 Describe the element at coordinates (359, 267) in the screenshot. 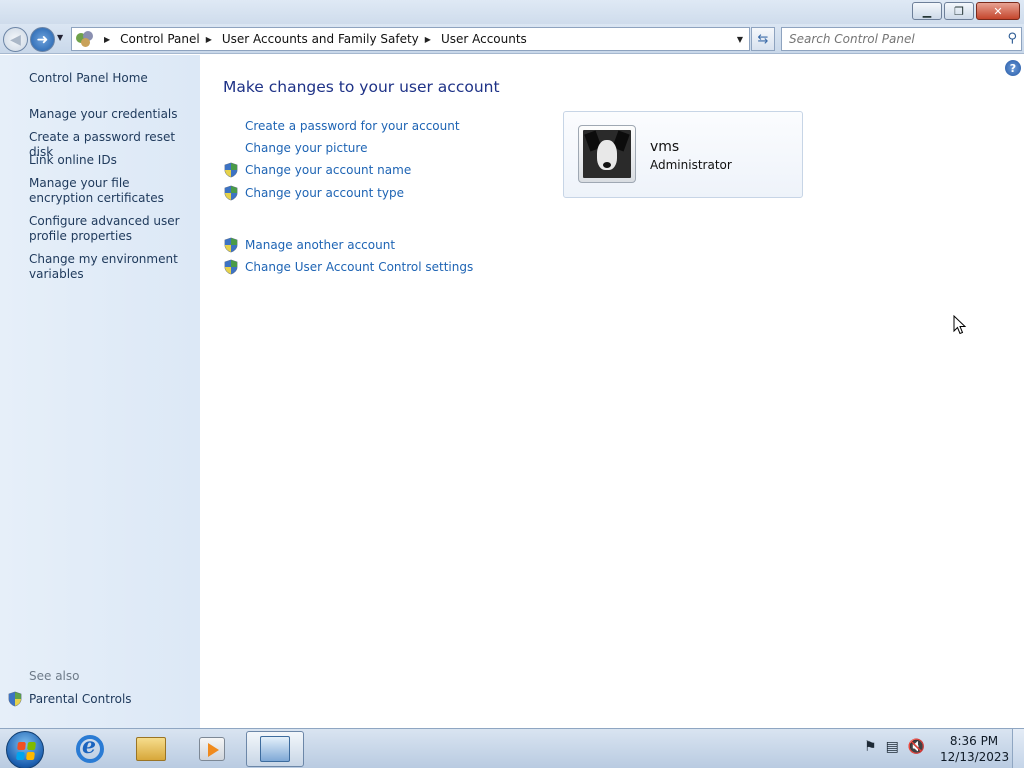

I see `uac-settings-label: Change User Account Control settings` at that location.